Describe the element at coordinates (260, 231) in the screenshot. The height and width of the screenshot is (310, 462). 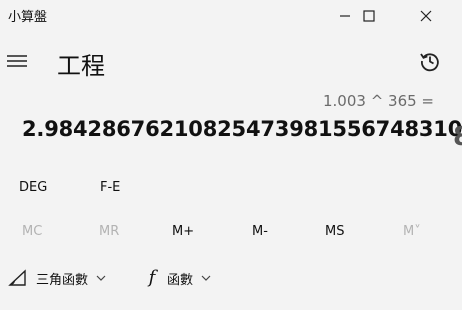
I see `memory-subtract-button: M-` at that location.